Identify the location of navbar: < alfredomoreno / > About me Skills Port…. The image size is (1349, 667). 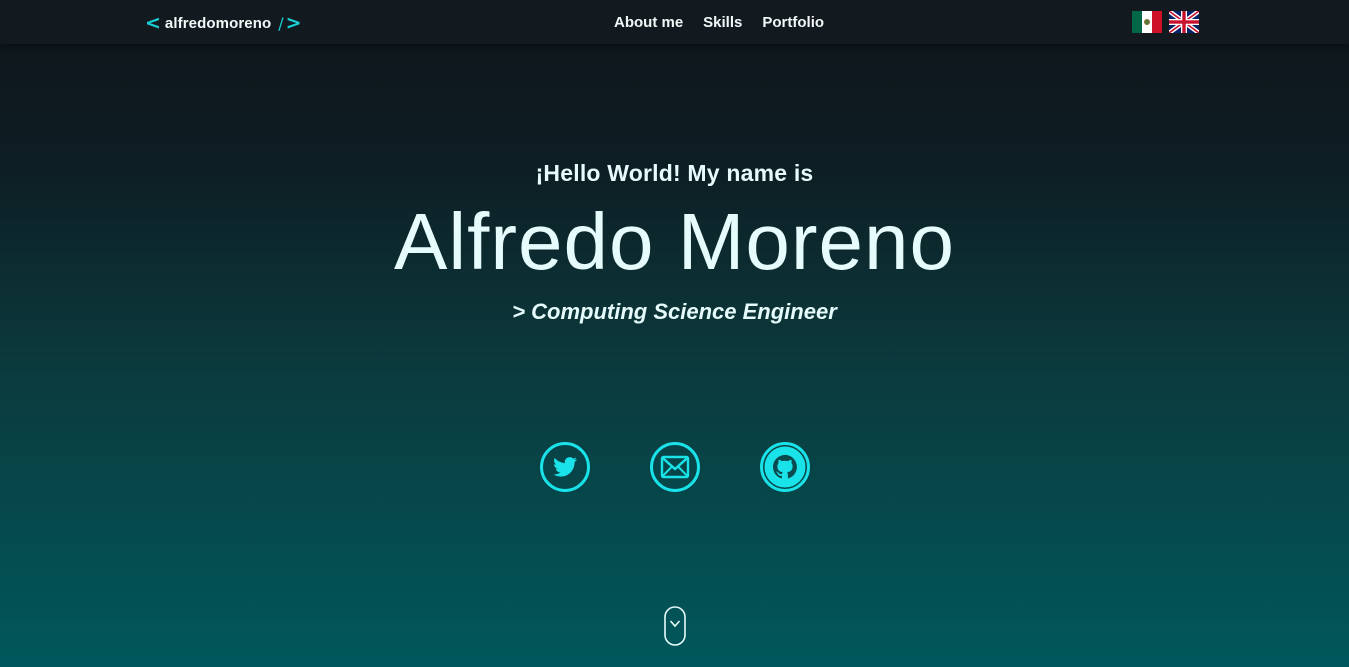
(674, 22).